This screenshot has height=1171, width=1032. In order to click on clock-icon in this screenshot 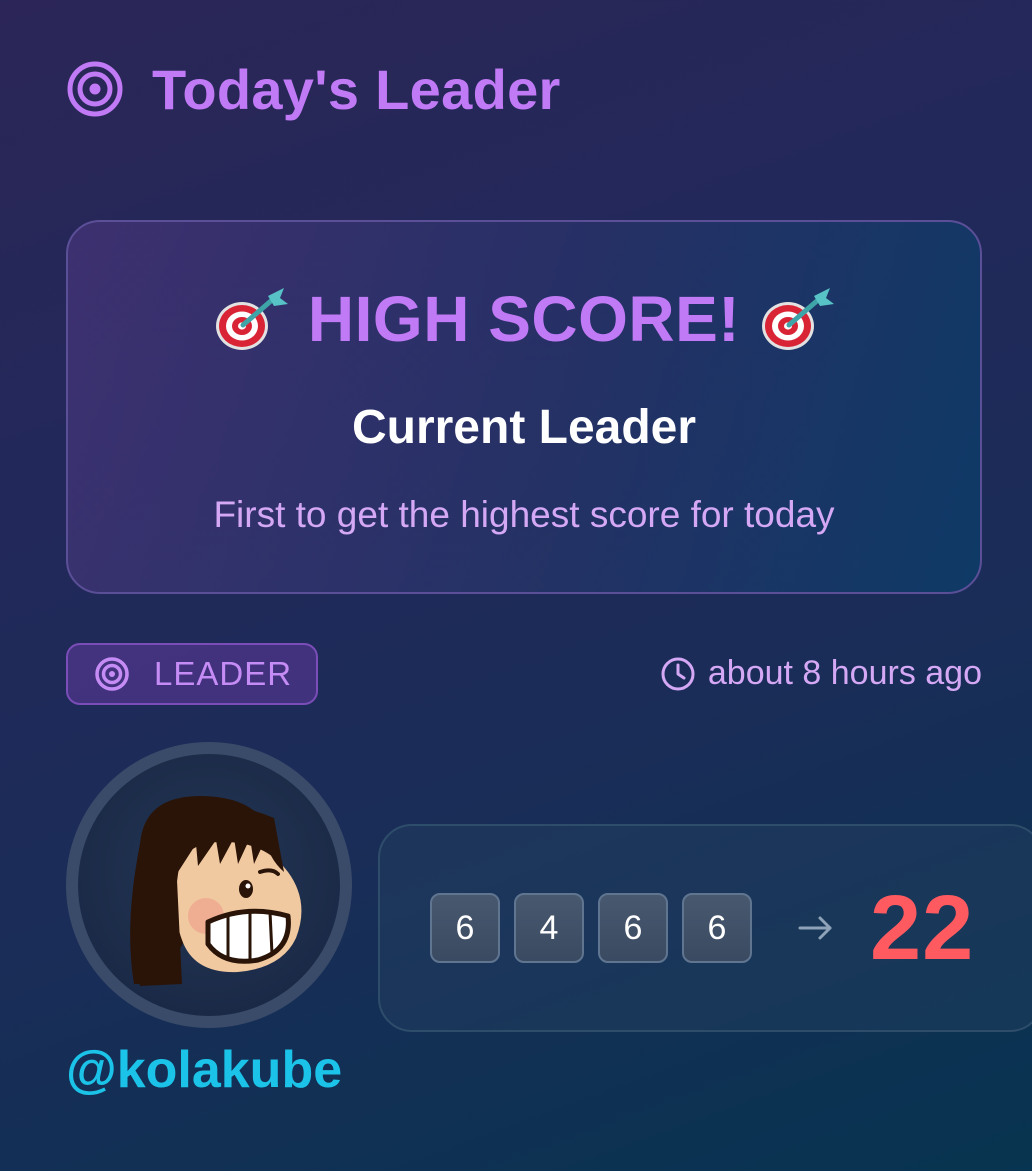, I will do `click(678, 673)`.